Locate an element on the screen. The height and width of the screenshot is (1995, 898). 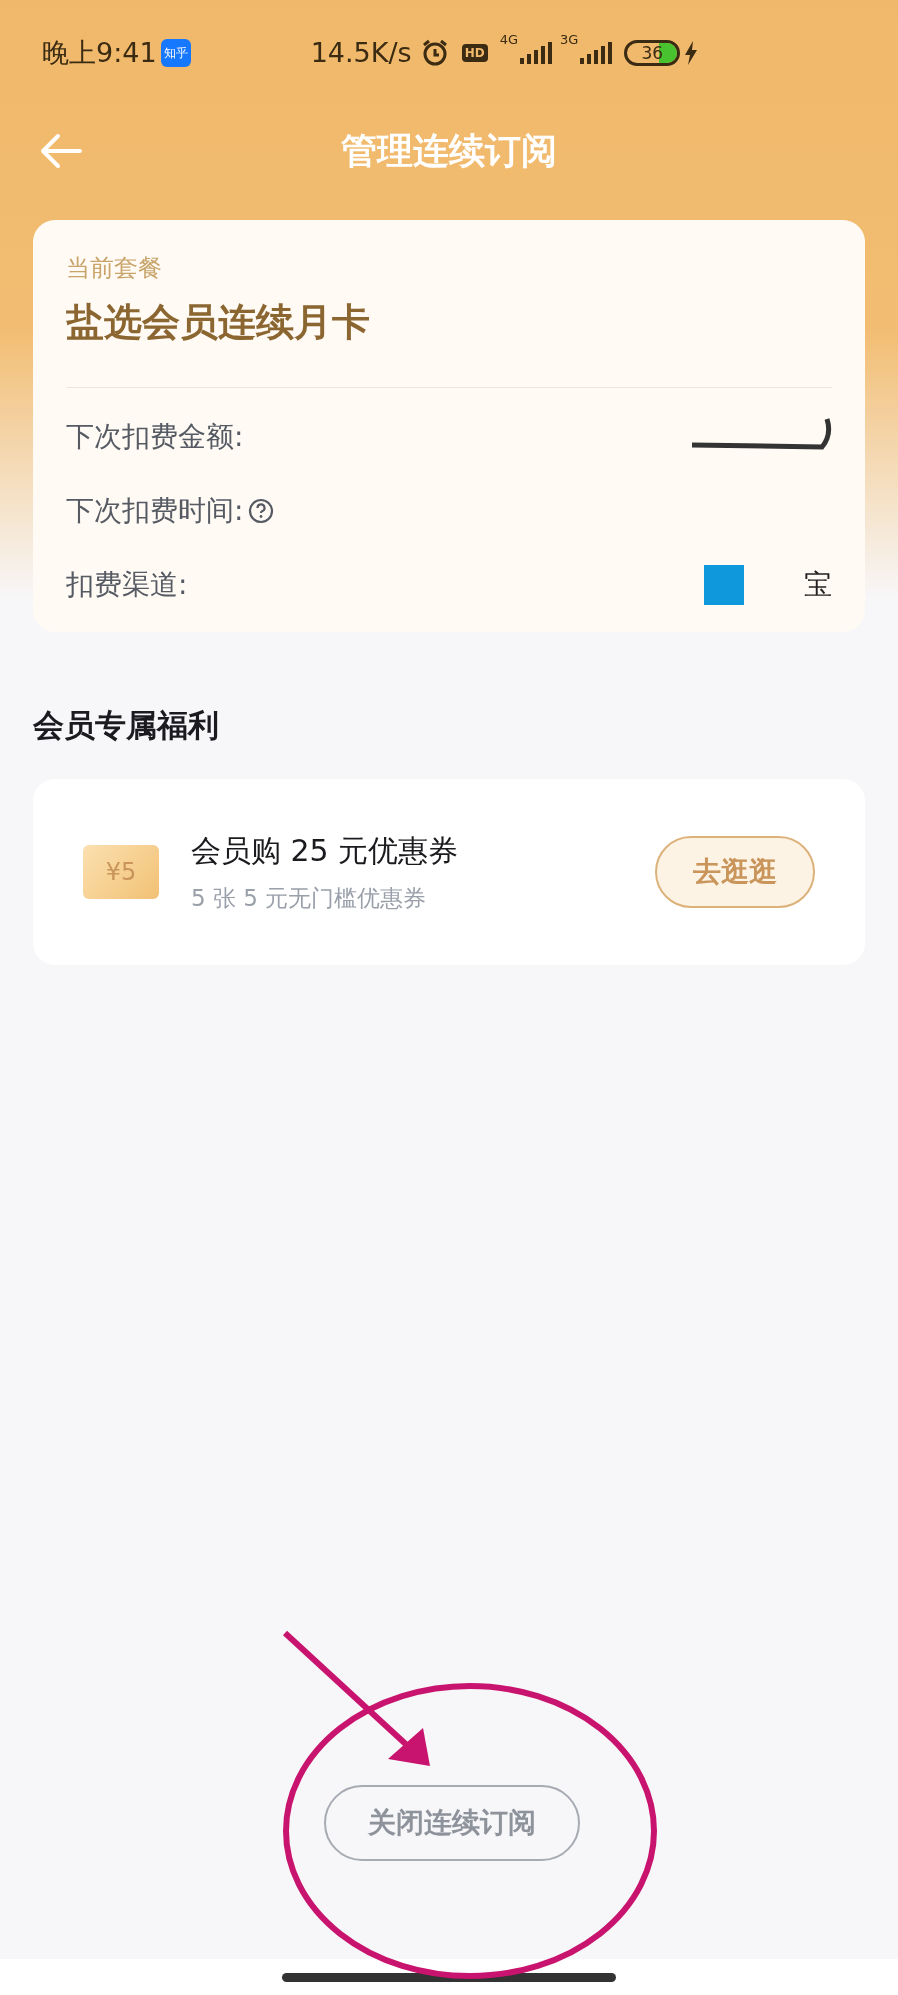
section-title: 会员专属福利 is located at coordinates (126, 725).